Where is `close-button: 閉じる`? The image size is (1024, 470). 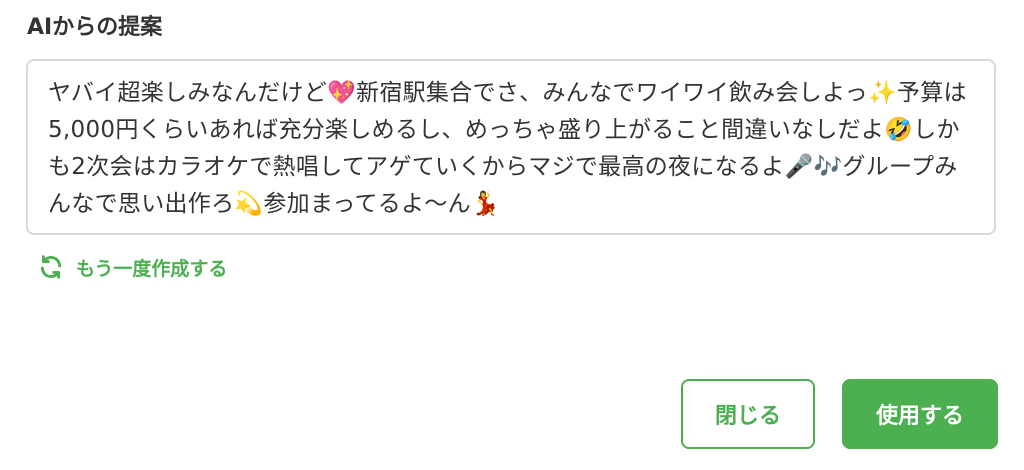
close-button: 閉じる is located at coordinates (748, 414).